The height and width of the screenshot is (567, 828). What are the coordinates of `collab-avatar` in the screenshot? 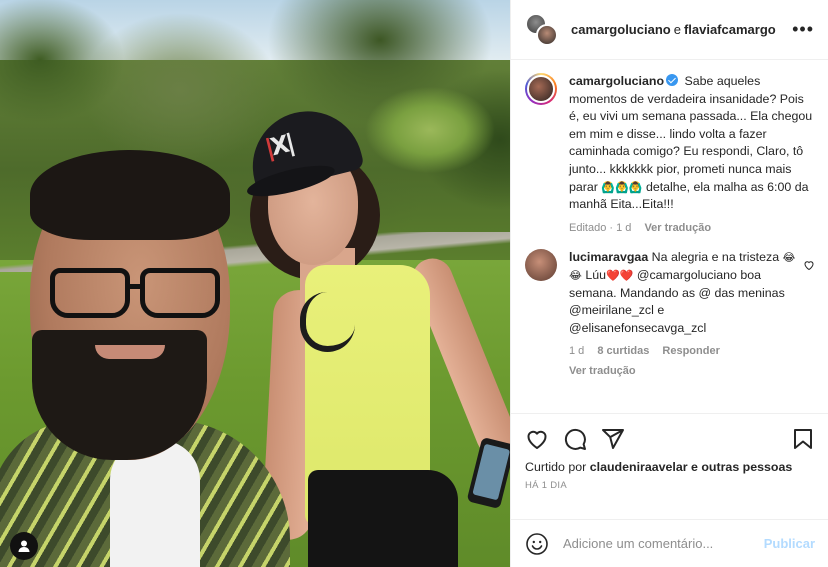 It's located at (542, 29).